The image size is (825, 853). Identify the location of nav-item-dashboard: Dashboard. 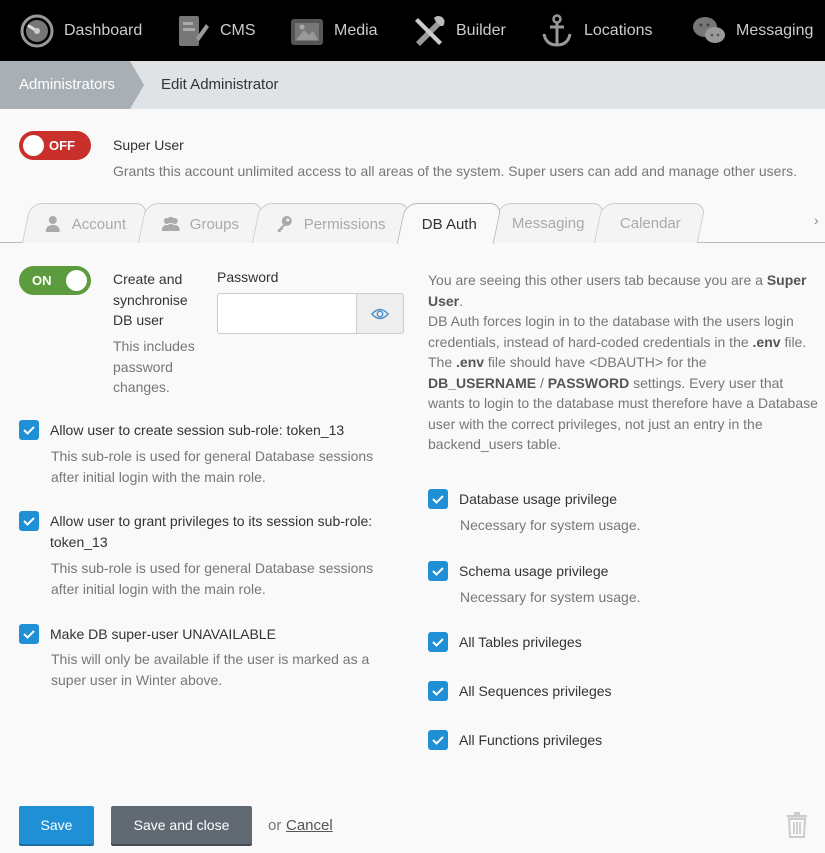
(81, 30).